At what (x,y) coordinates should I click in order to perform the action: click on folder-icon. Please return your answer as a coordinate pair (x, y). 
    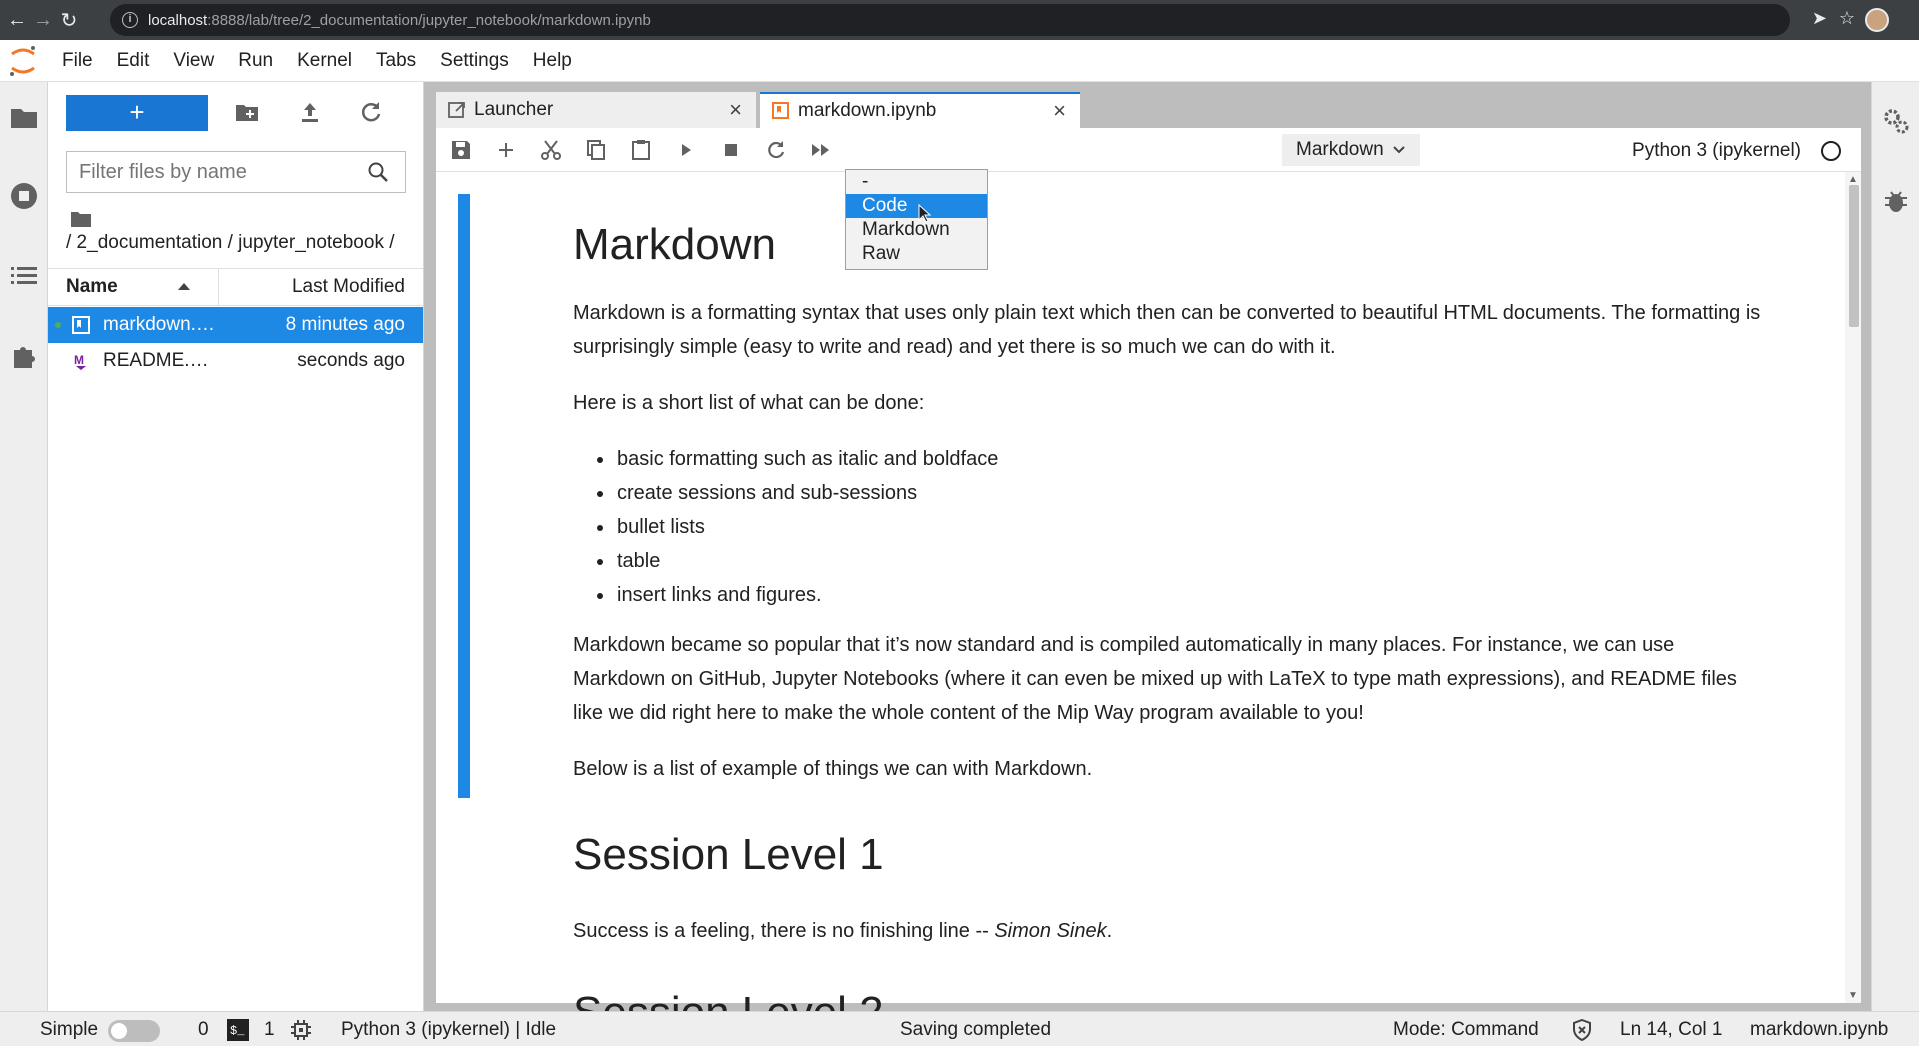
    Looking at the image, I should click on (24, 118).